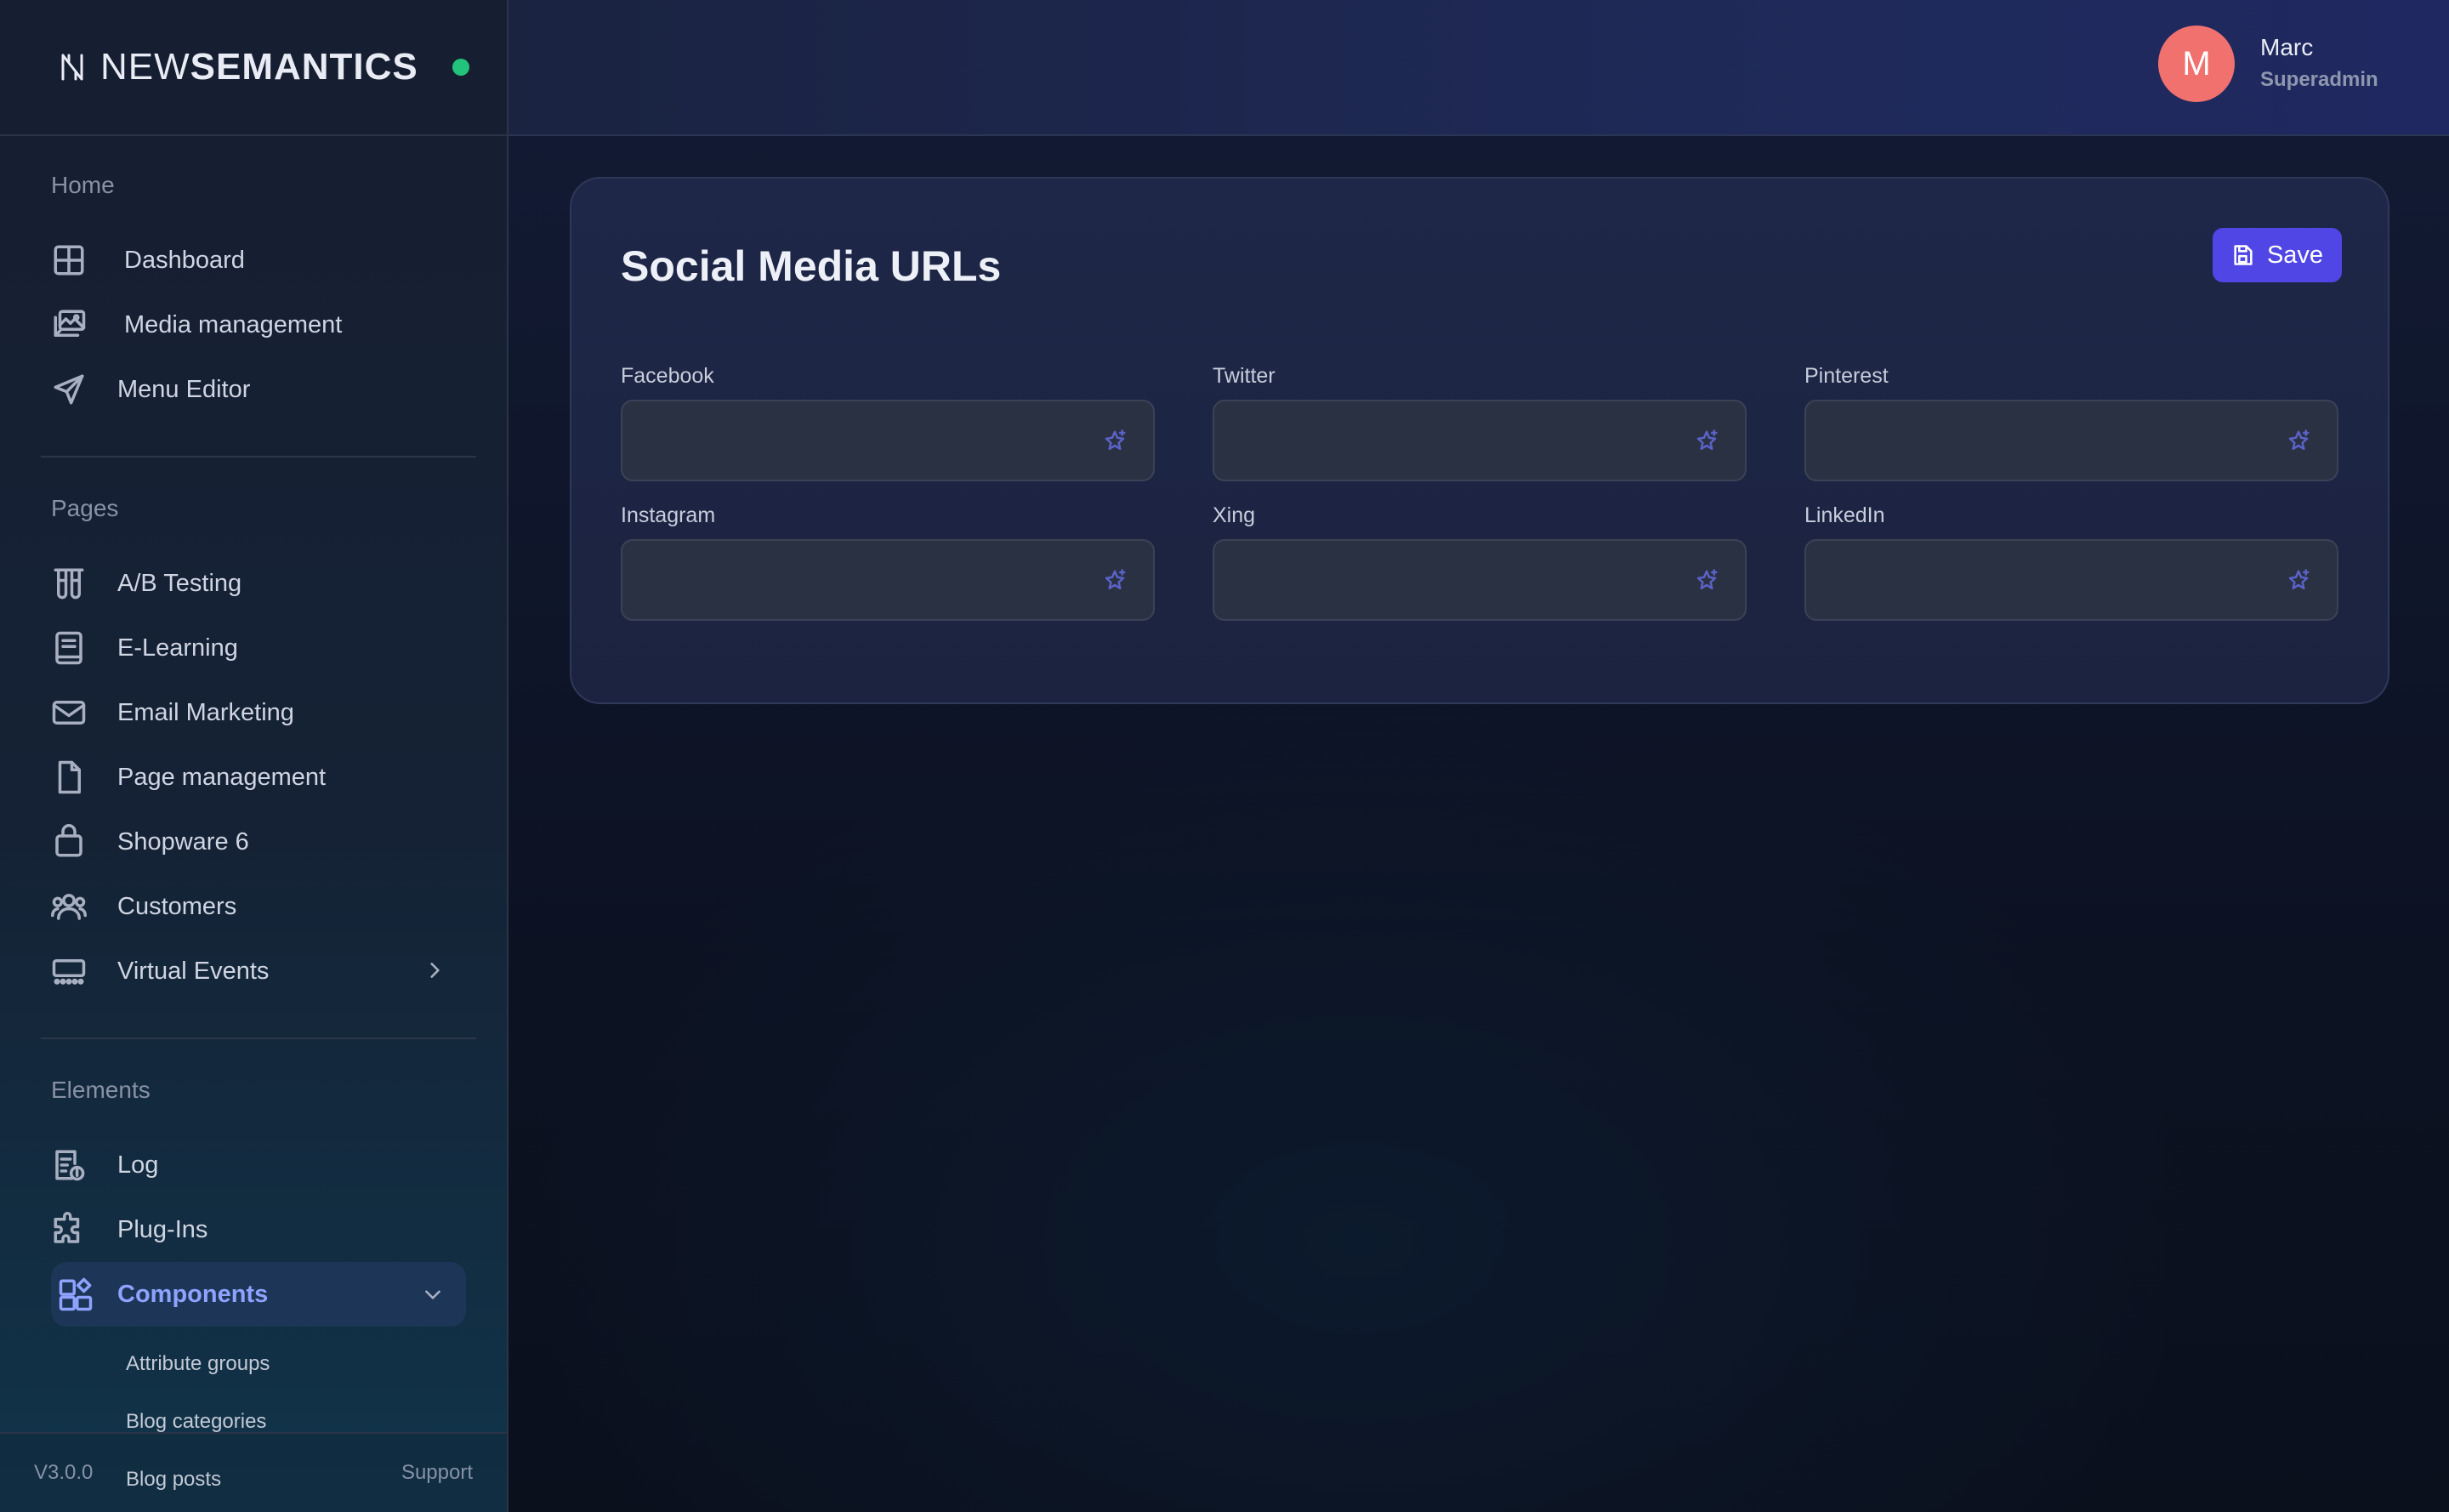  What do you see at coordinates (2319, 79) in the screenshot?
I see `user-role: Superadmin` at bounding box center [2319, 79].